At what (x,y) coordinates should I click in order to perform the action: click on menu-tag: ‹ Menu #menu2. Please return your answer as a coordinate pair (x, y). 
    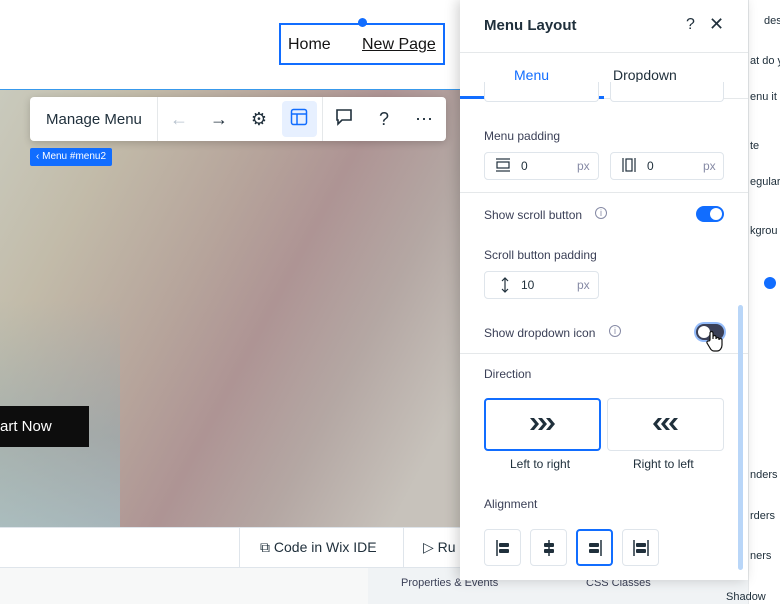
    Looking at the image, I should click on (71, 157).